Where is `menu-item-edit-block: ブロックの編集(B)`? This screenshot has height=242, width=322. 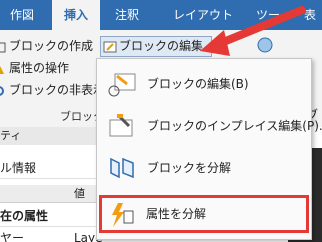
menu-item-edit-block: ブロックの編集(B) is located at coordinates (205, 84).